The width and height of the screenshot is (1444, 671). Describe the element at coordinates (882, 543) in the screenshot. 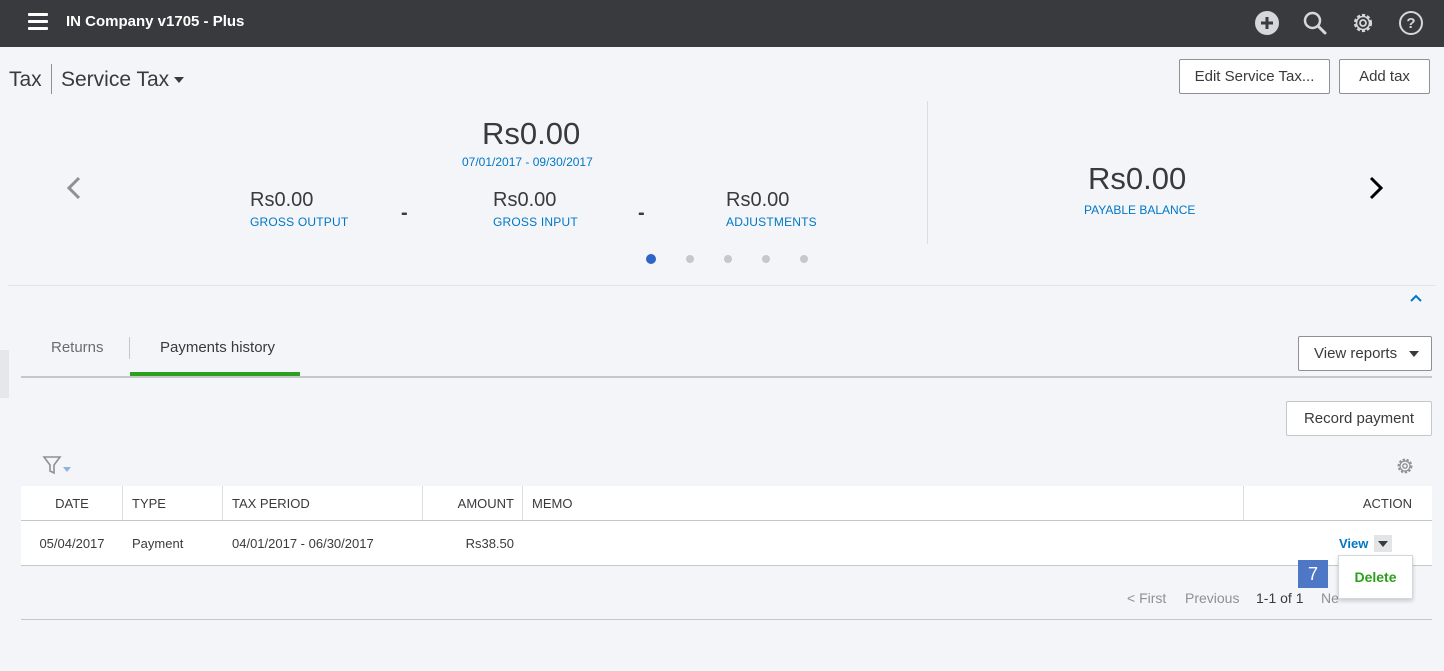

I see `cell-memo` at that location.